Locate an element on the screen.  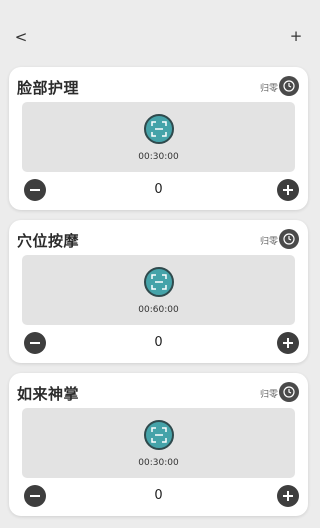
card-title: 穴位按摩 is located at coordinates (48, 241).